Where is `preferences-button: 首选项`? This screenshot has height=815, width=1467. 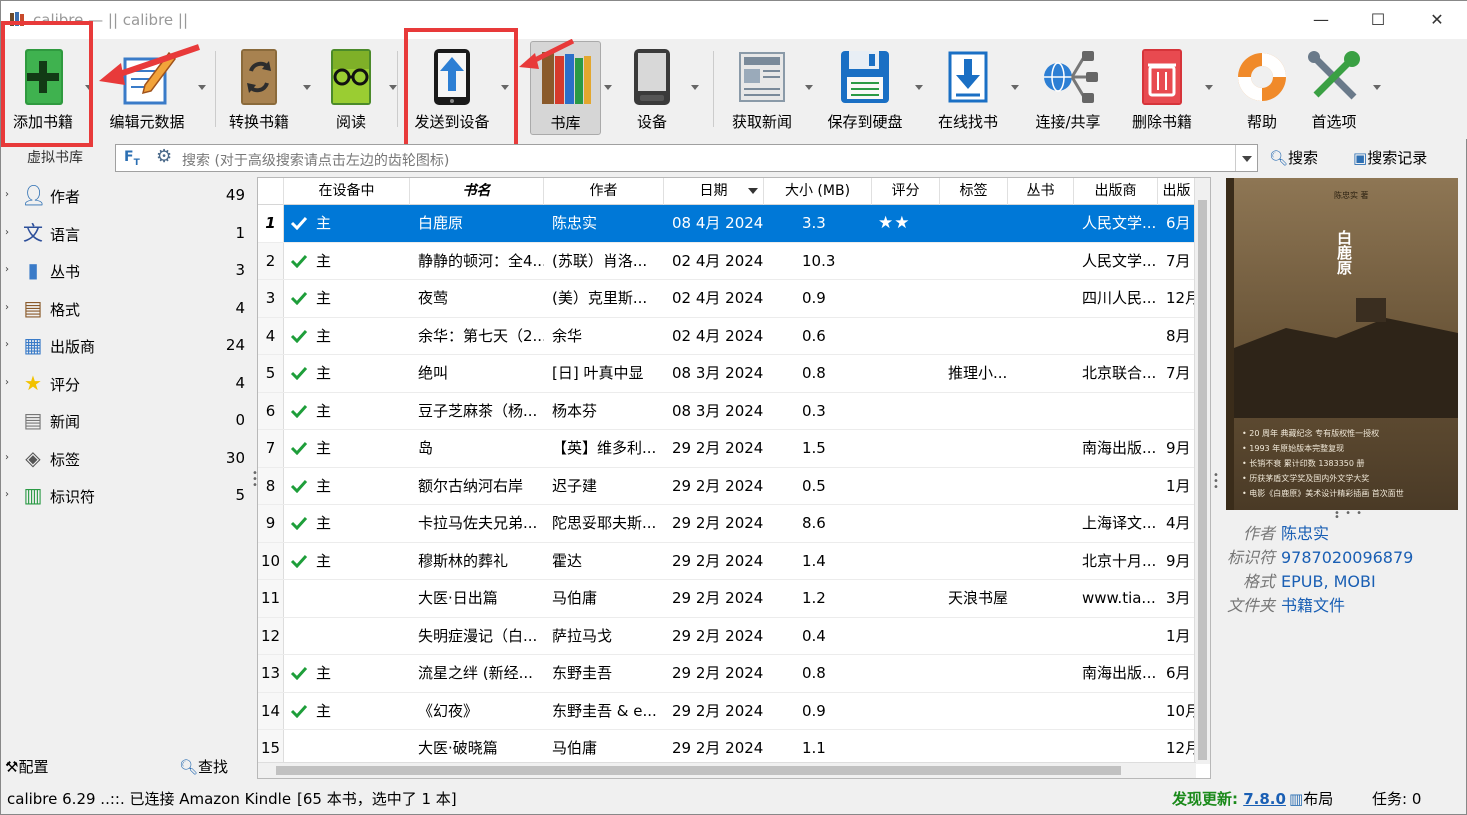 preferences-button: 首选项 is located at coordinates (1340, 88).